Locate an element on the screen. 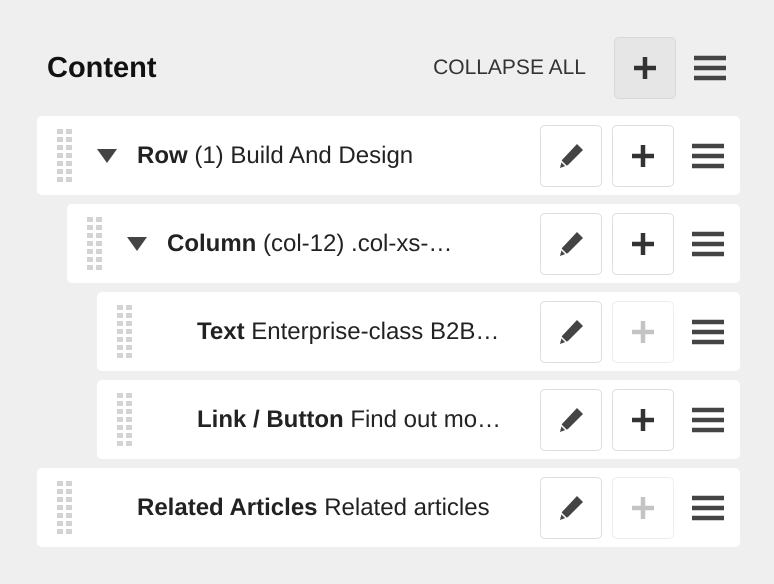  collapse-all-link: COLLAPSE ALL is located at coordinates (509, 68).